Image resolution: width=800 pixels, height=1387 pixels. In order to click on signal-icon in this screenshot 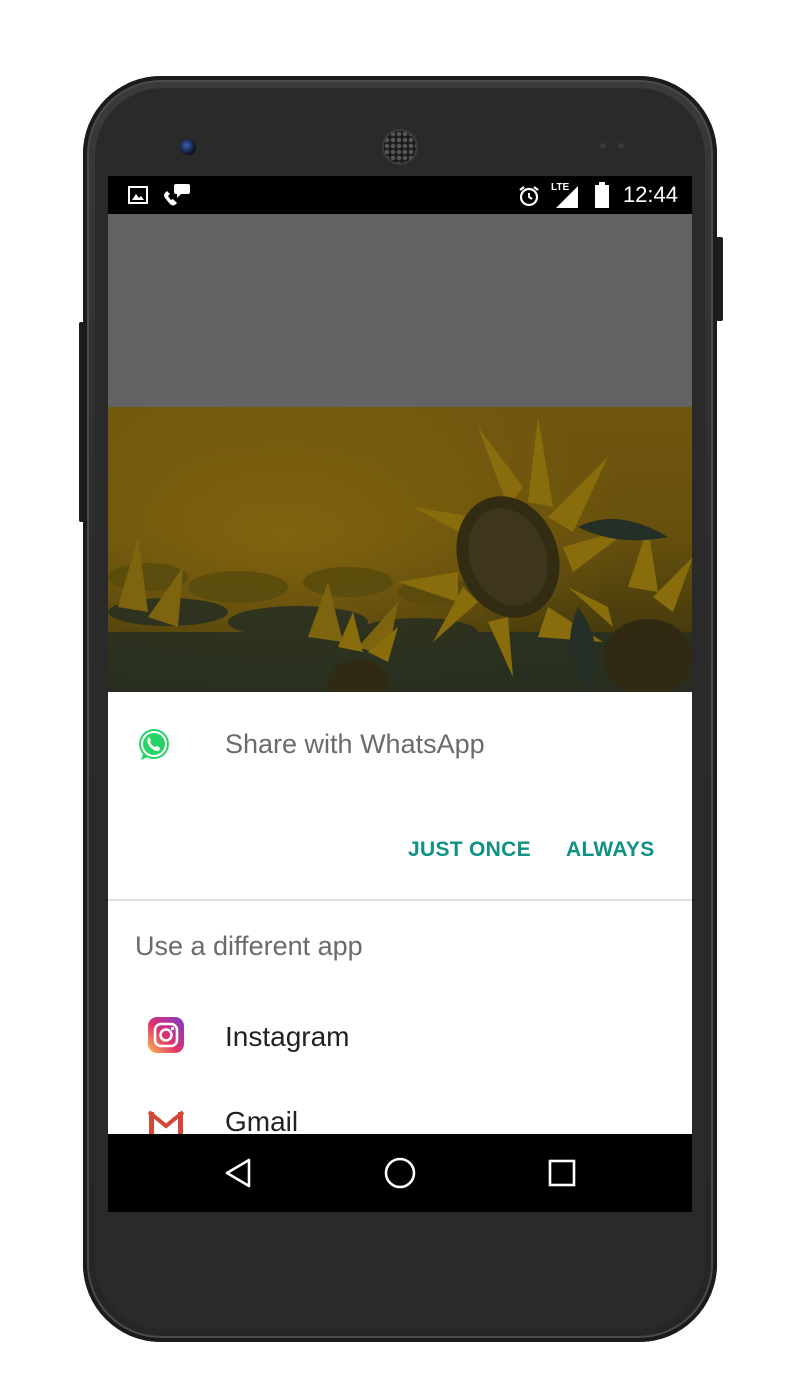, I will do `click(567, 197)`.